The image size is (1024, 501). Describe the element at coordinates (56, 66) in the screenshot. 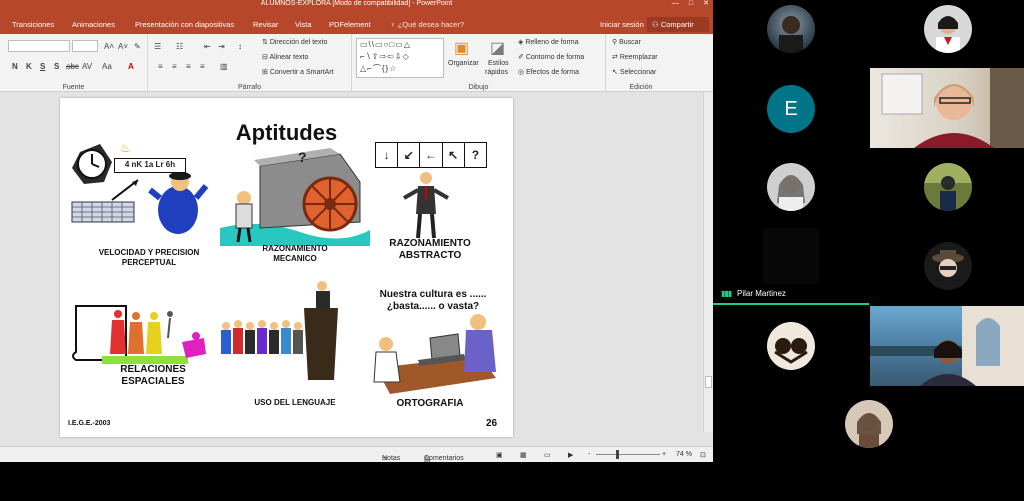

I see `shadow-button: S` at that location.